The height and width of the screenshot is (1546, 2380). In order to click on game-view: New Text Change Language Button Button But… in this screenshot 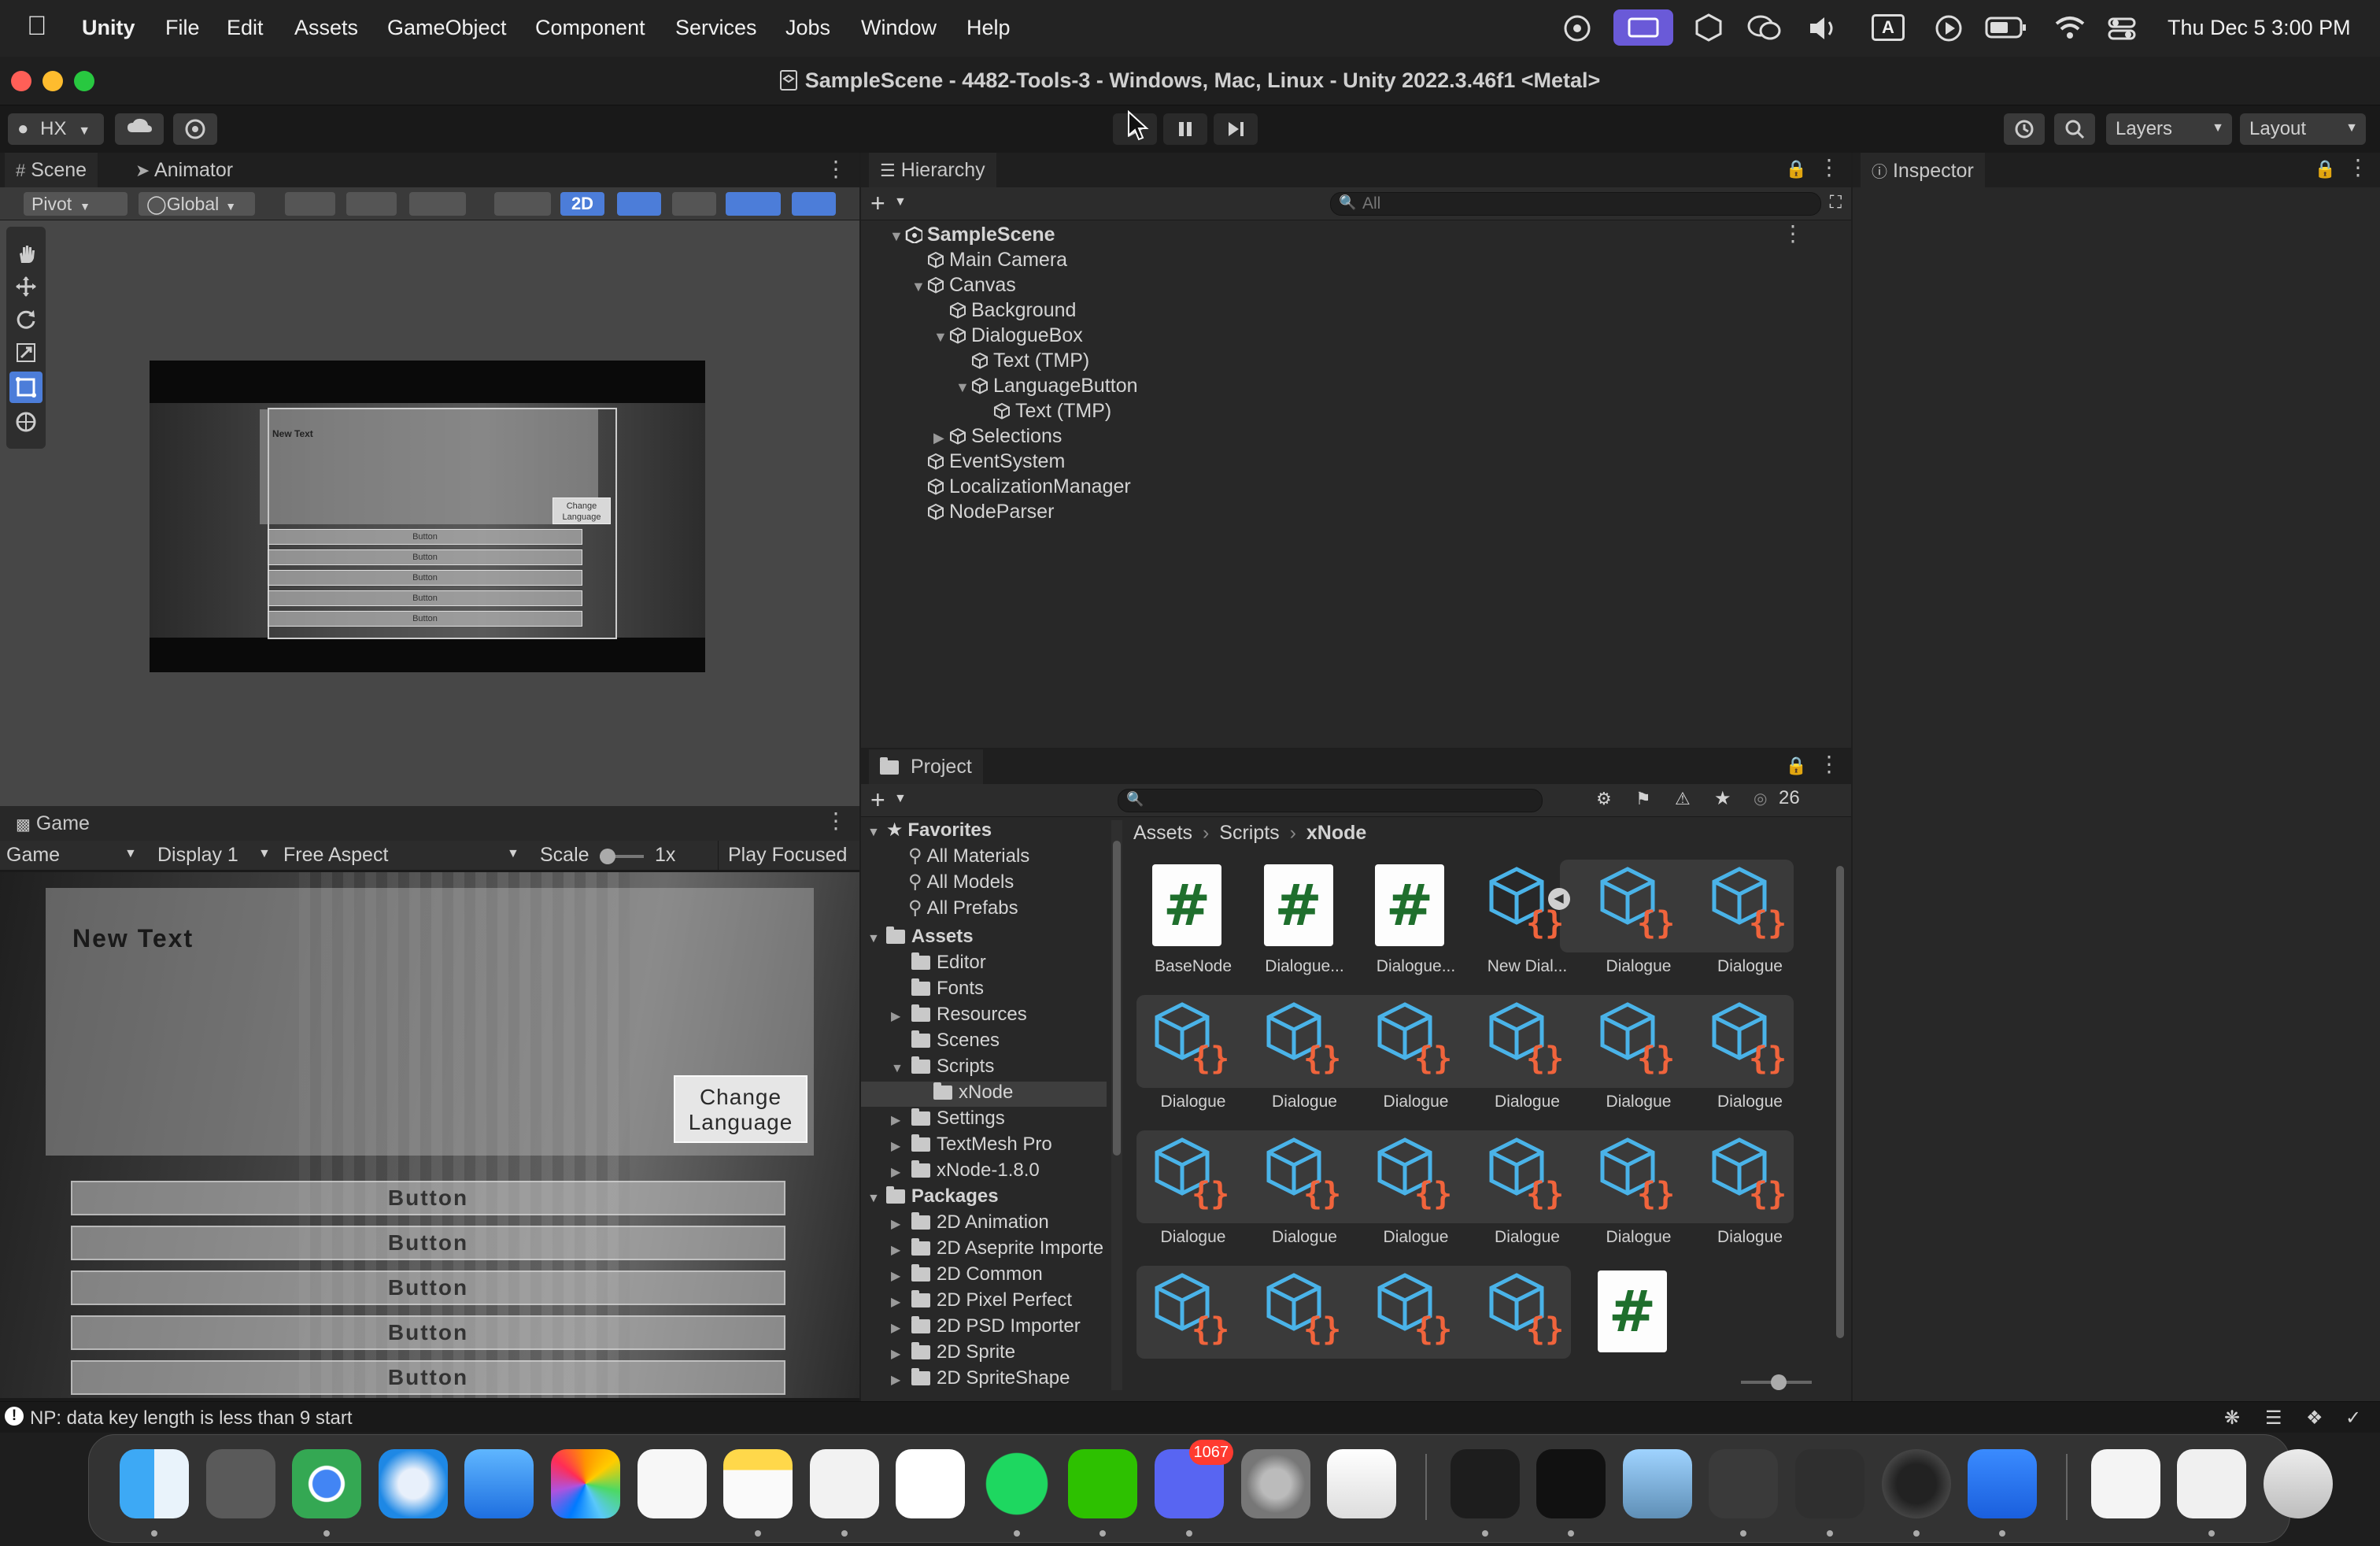, I will do `click(429, 1135)`.